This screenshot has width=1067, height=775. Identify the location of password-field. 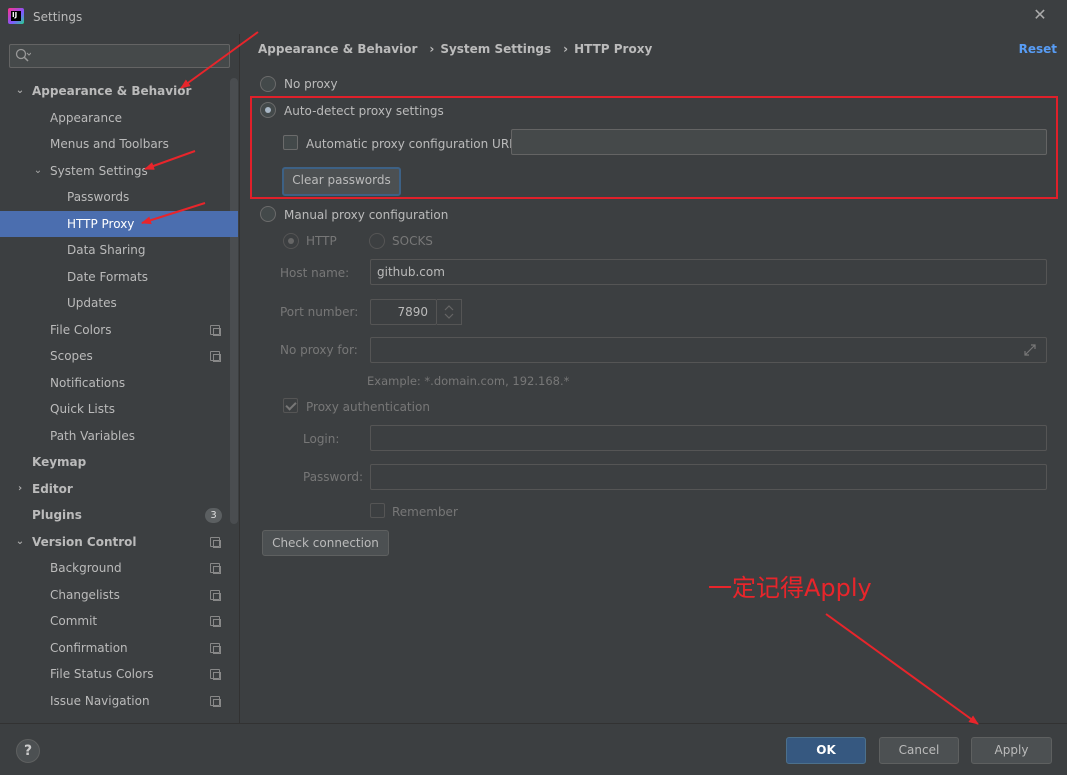
(708, 477).